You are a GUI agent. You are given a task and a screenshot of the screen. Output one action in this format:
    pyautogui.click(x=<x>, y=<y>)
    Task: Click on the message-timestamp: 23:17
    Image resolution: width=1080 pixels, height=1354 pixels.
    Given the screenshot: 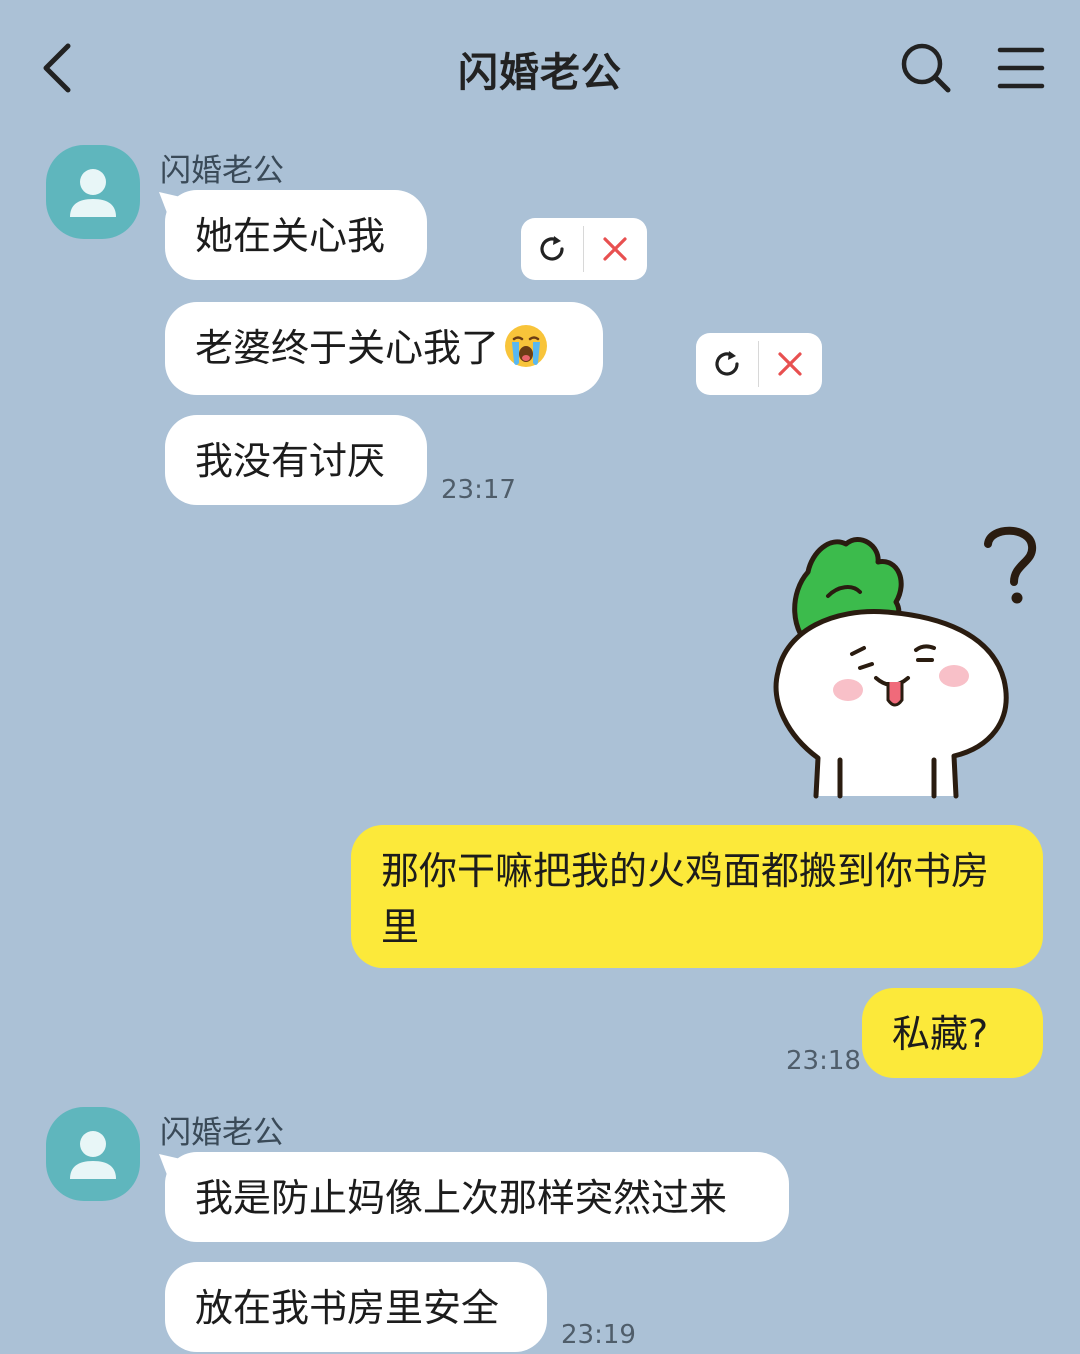 What is the action you would take?
    pyautogui.click(x=478, y=490)
    